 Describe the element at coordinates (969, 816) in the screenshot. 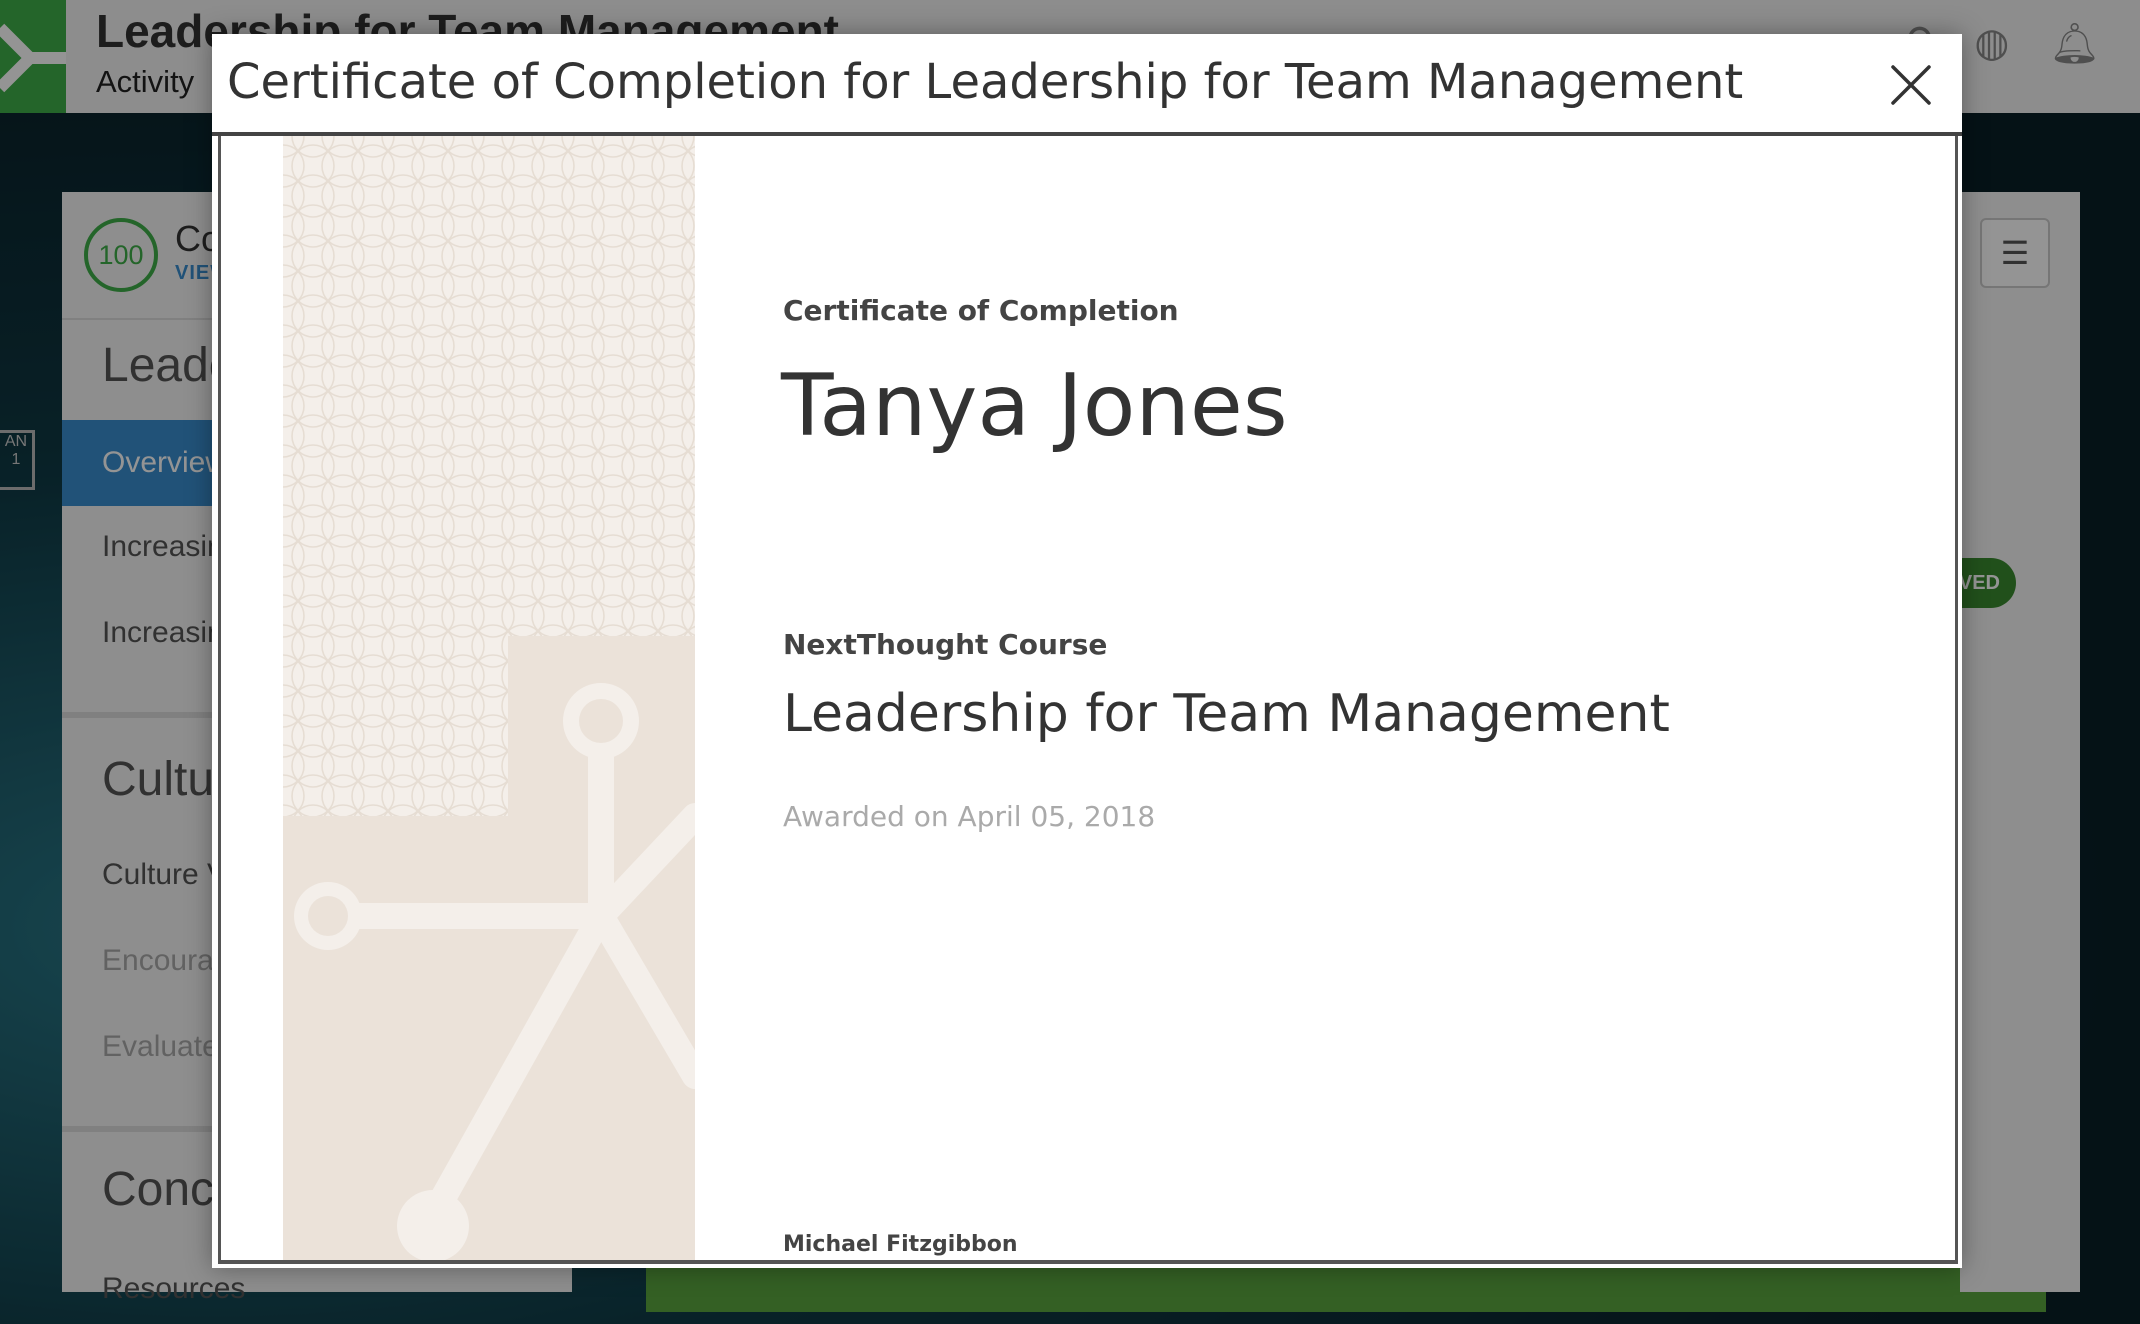

I see `awarded-date: Awarded on April 05, 2018` at that location.